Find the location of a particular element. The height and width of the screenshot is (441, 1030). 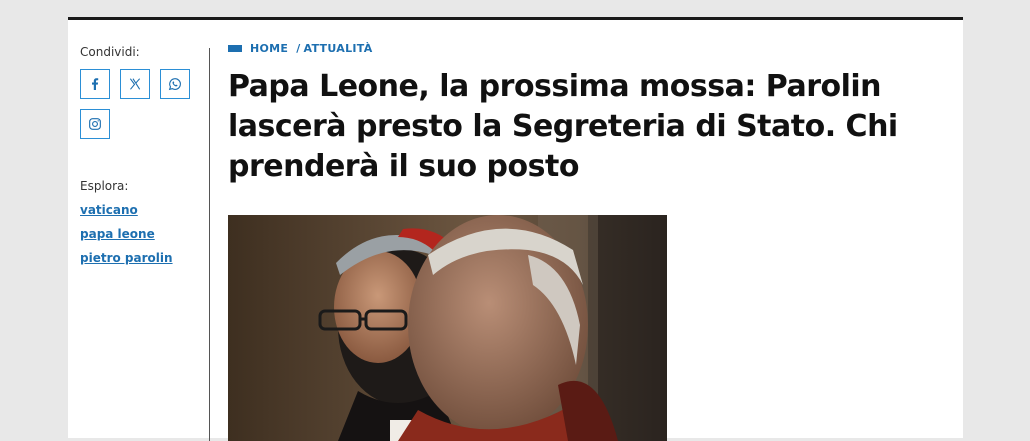

whatsapp-icon is located at coordinates (174, 84).